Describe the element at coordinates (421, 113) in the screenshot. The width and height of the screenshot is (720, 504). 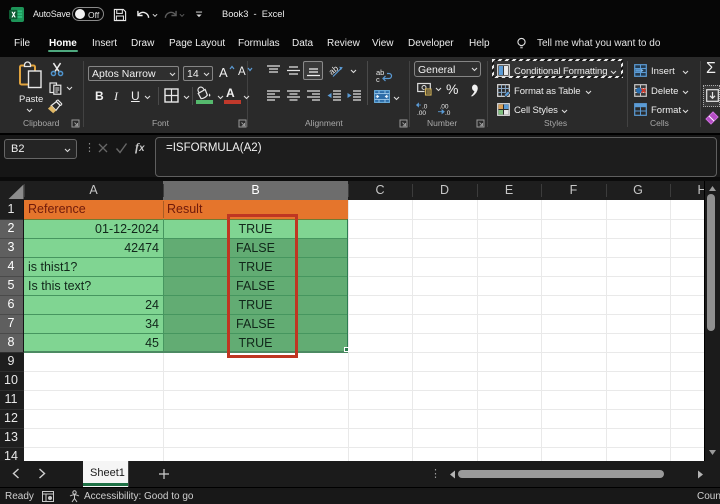
I see `svg-text: .00` at that location.